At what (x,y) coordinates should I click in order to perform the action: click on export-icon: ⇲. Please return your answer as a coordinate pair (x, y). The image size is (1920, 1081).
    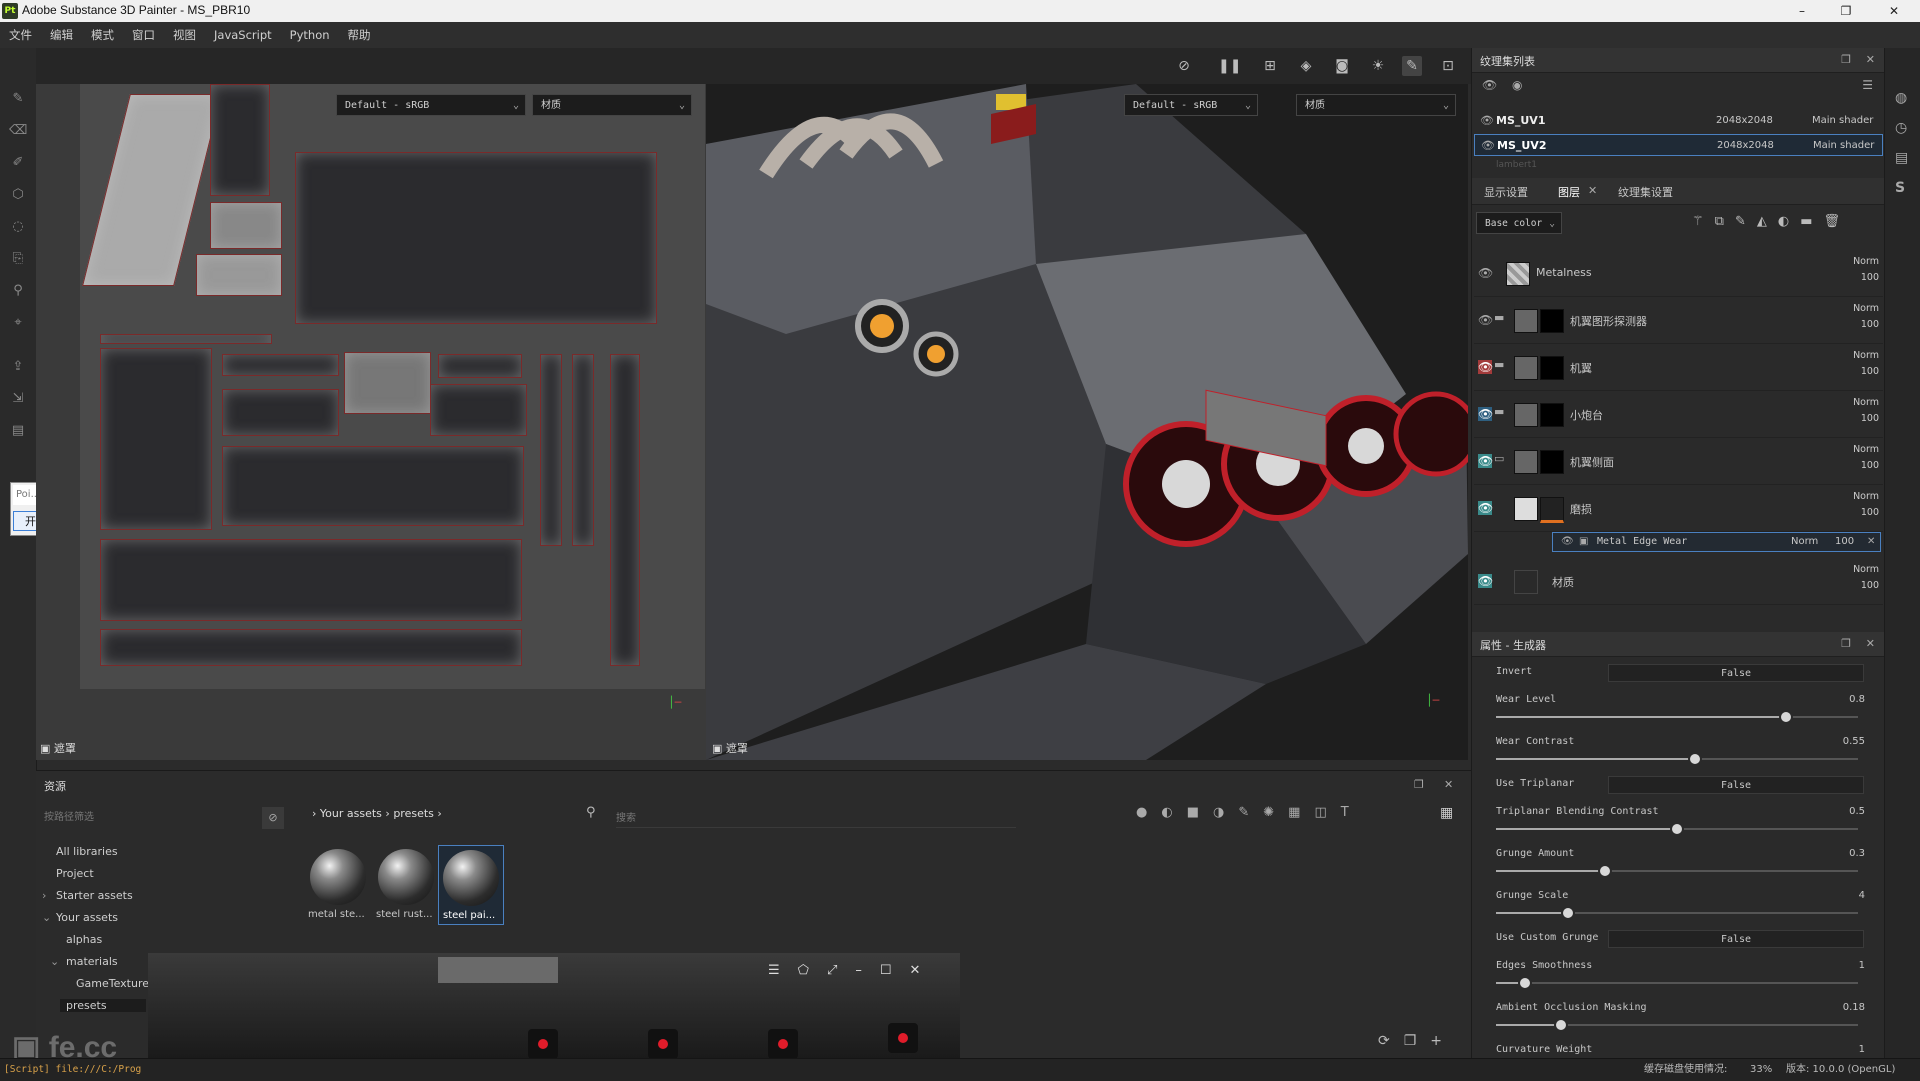
    Looking at the image, I should click on (18, 399).